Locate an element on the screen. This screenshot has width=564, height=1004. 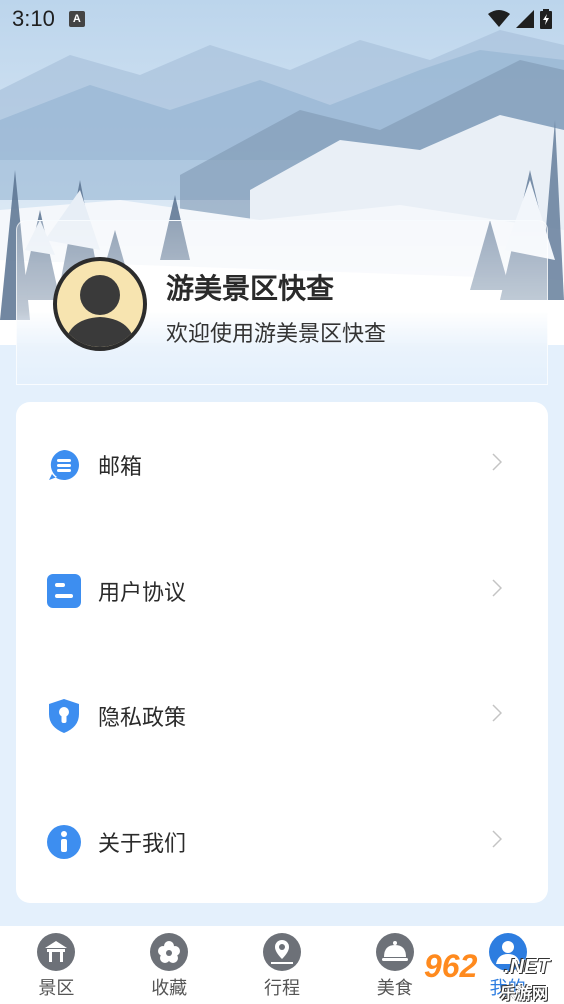
nav-label: 景区 is located at coordinates (56, 988).